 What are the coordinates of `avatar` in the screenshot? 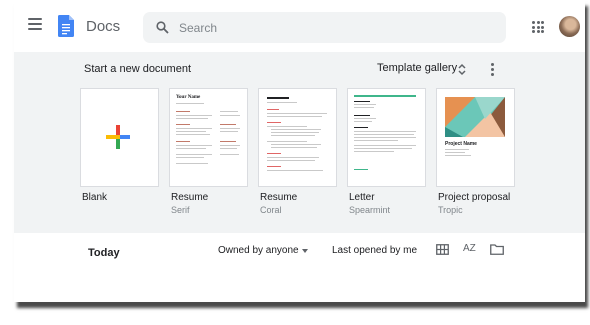 It's located at (569, 26).